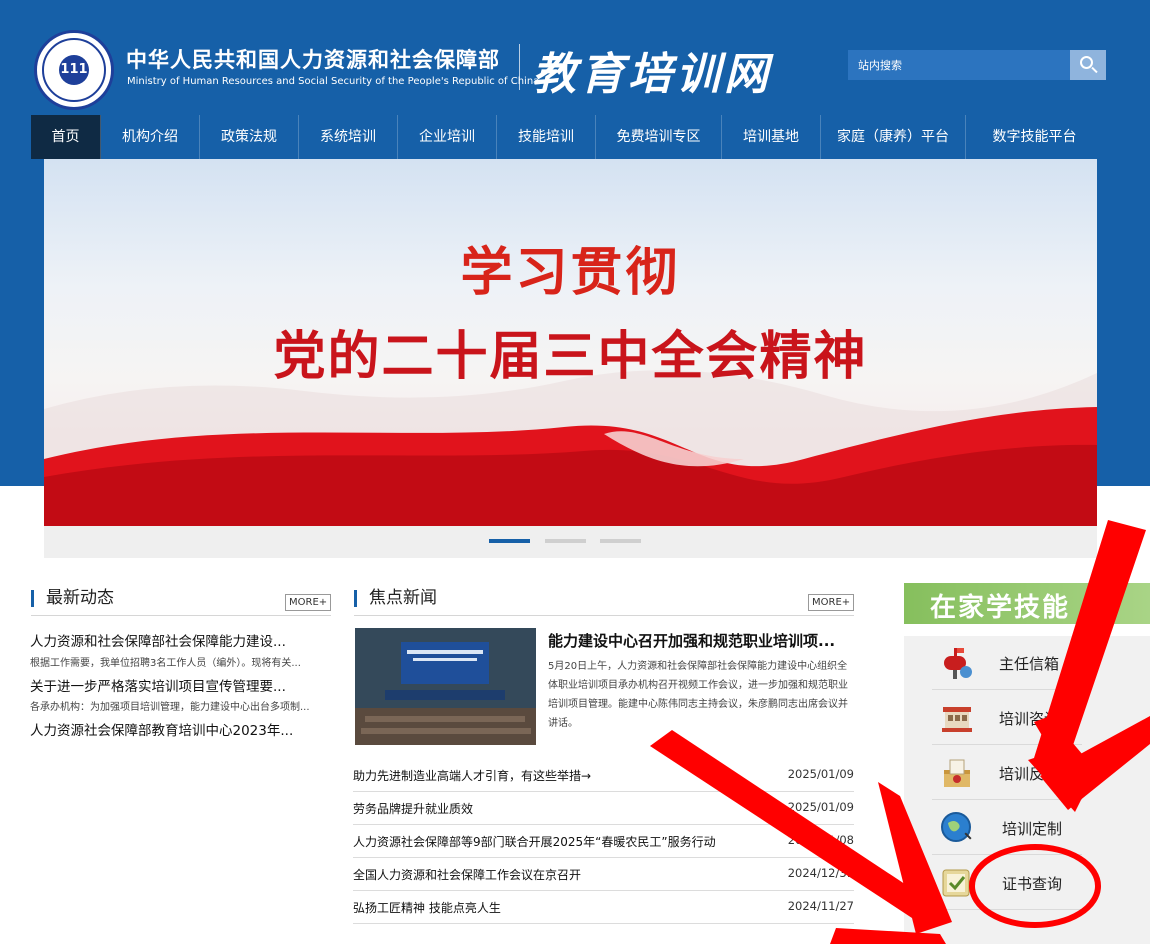  I want to click on table-row: 助力先进制造业高端人才引育，有这些举措→ 2025/01/09, so click(603, 775).